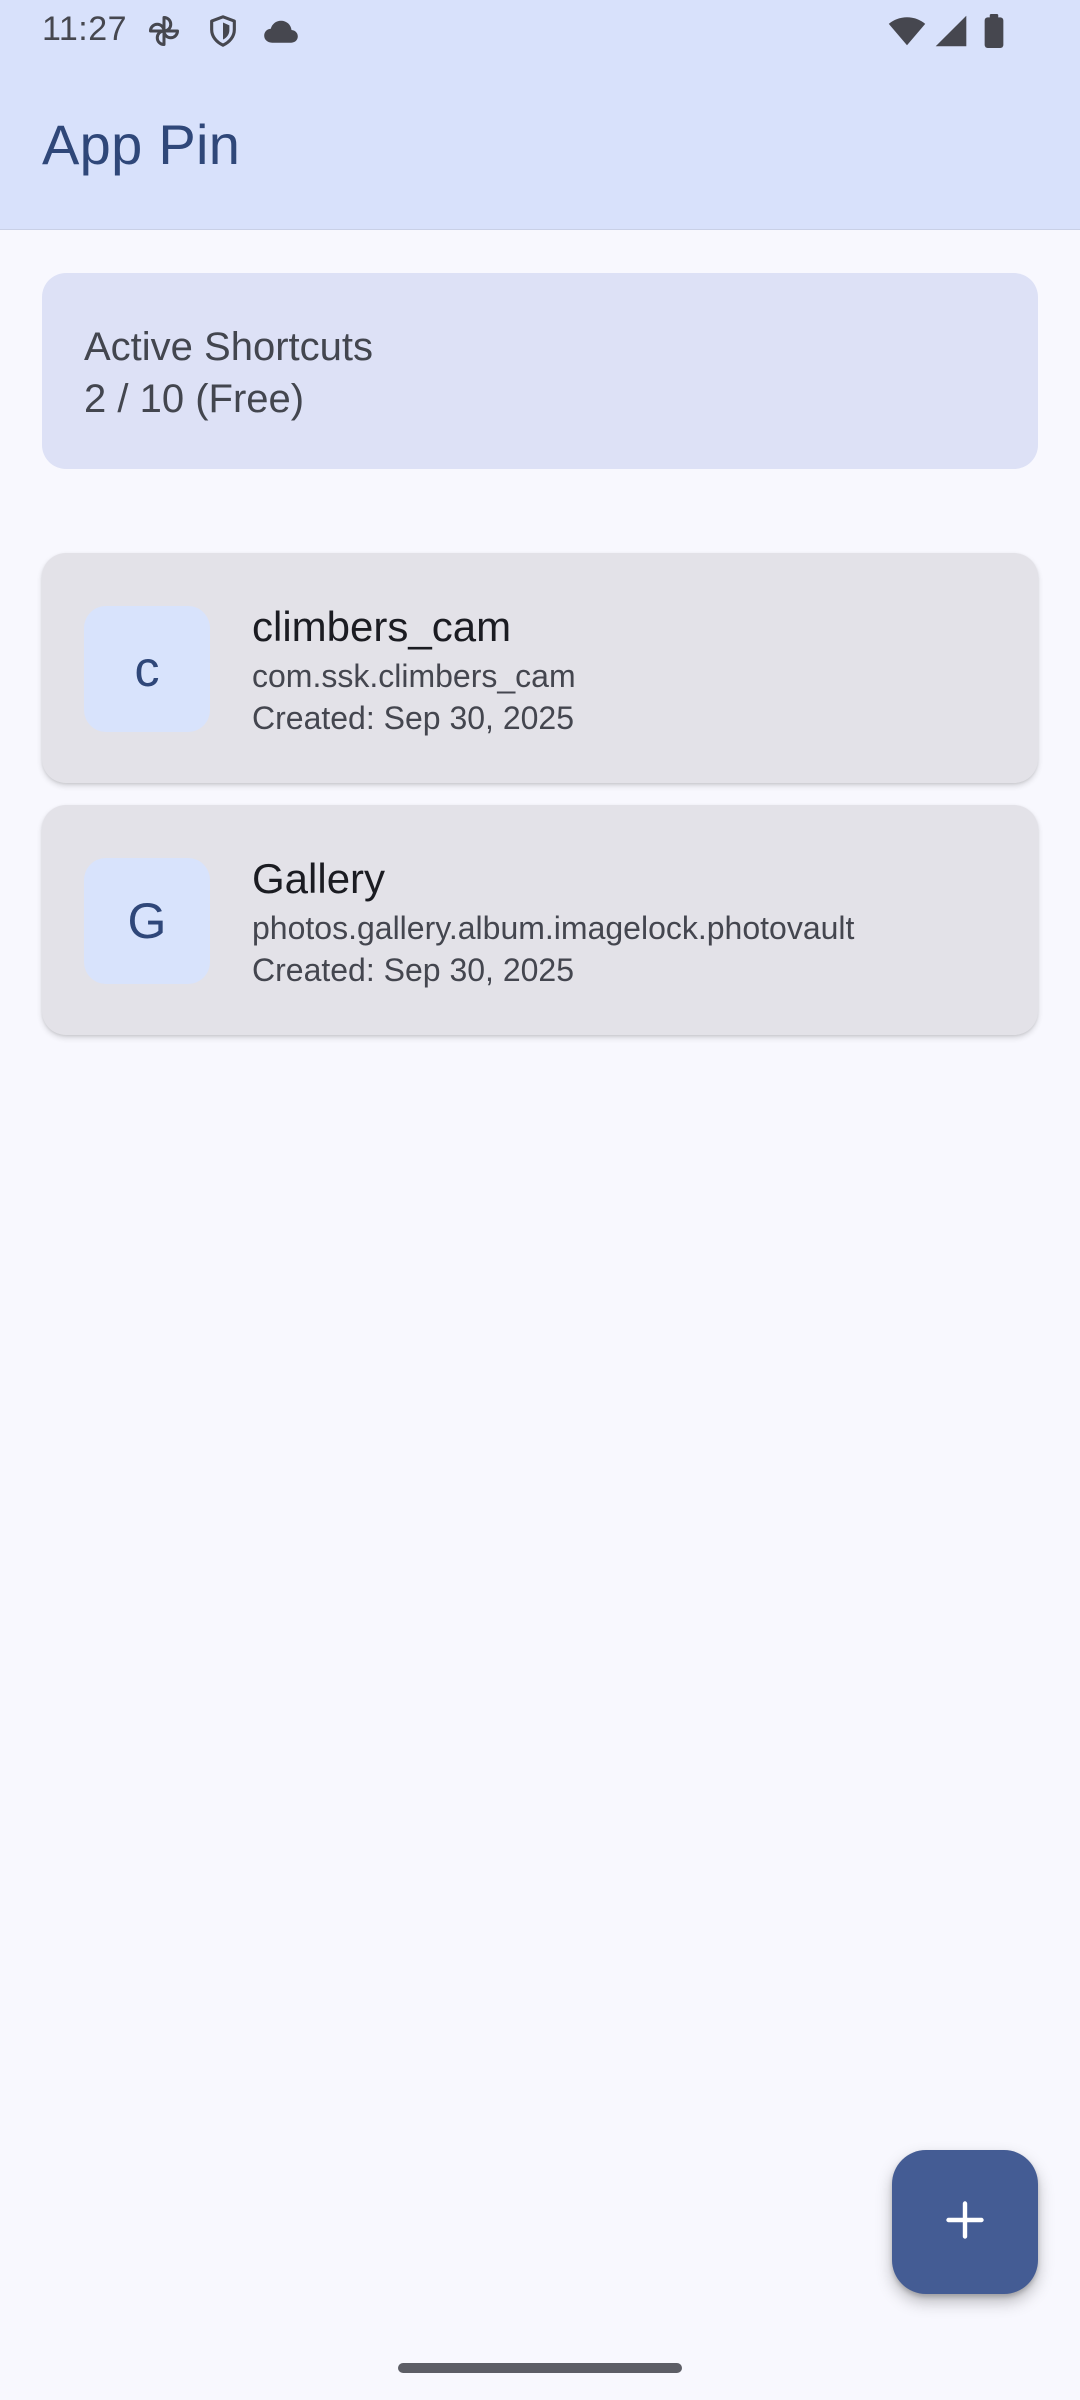 The height and width of the screenshot is (2400, 1080). What do you see at coordinates (951, 31) in the screenshot?
I see `cellular-signal-icon` at bounding box center [951, 31].